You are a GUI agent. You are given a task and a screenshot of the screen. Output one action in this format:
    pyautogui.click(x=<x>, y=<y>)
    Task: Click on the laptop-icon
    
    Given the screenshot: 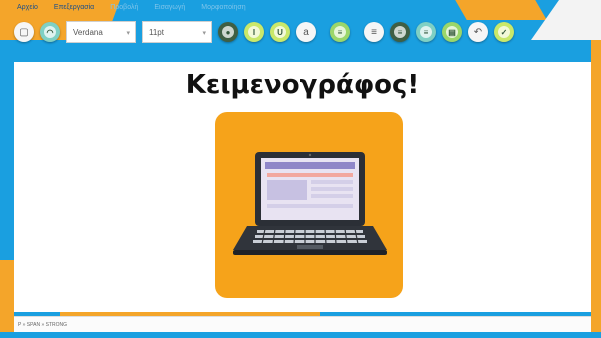 What is the action you would take?
    pyautogui.click(x=310, y=203)
    